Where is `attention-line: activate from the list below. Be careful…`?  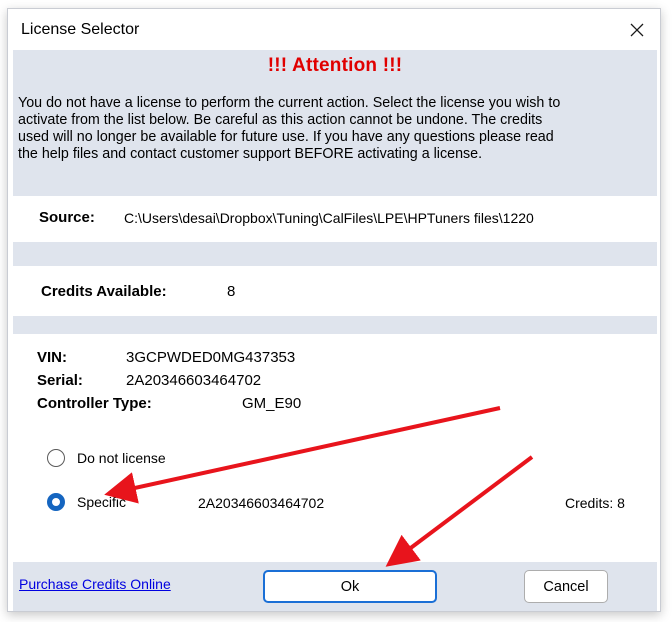
attention-line: activate from the list below. Be careful… is located at coordinates (280, 120).